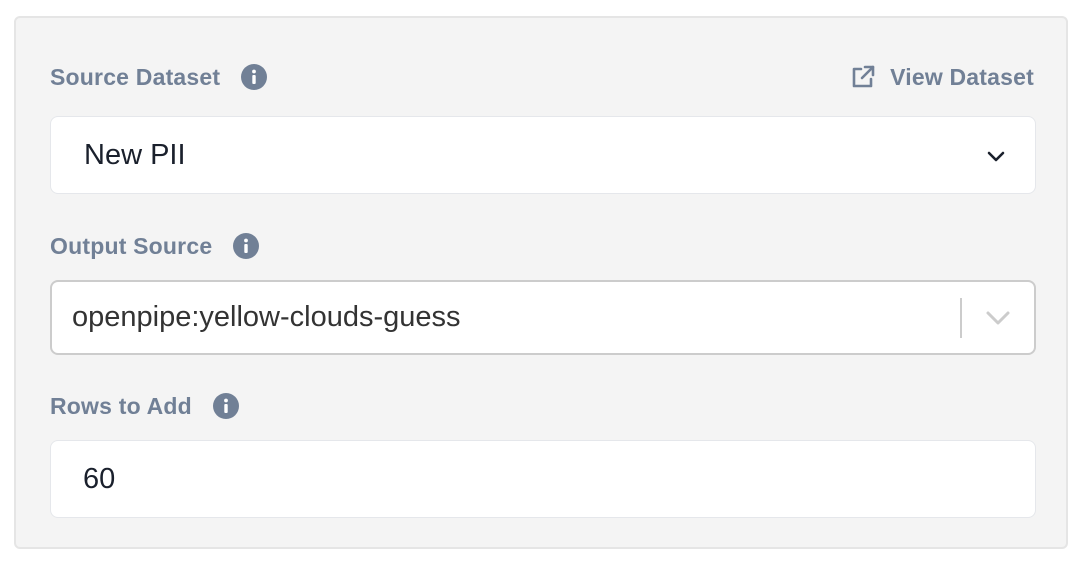  Describe the element at coordinates (135, 76) in the screenshot. I see `source-dataset-label: Source Dataset` at that location.